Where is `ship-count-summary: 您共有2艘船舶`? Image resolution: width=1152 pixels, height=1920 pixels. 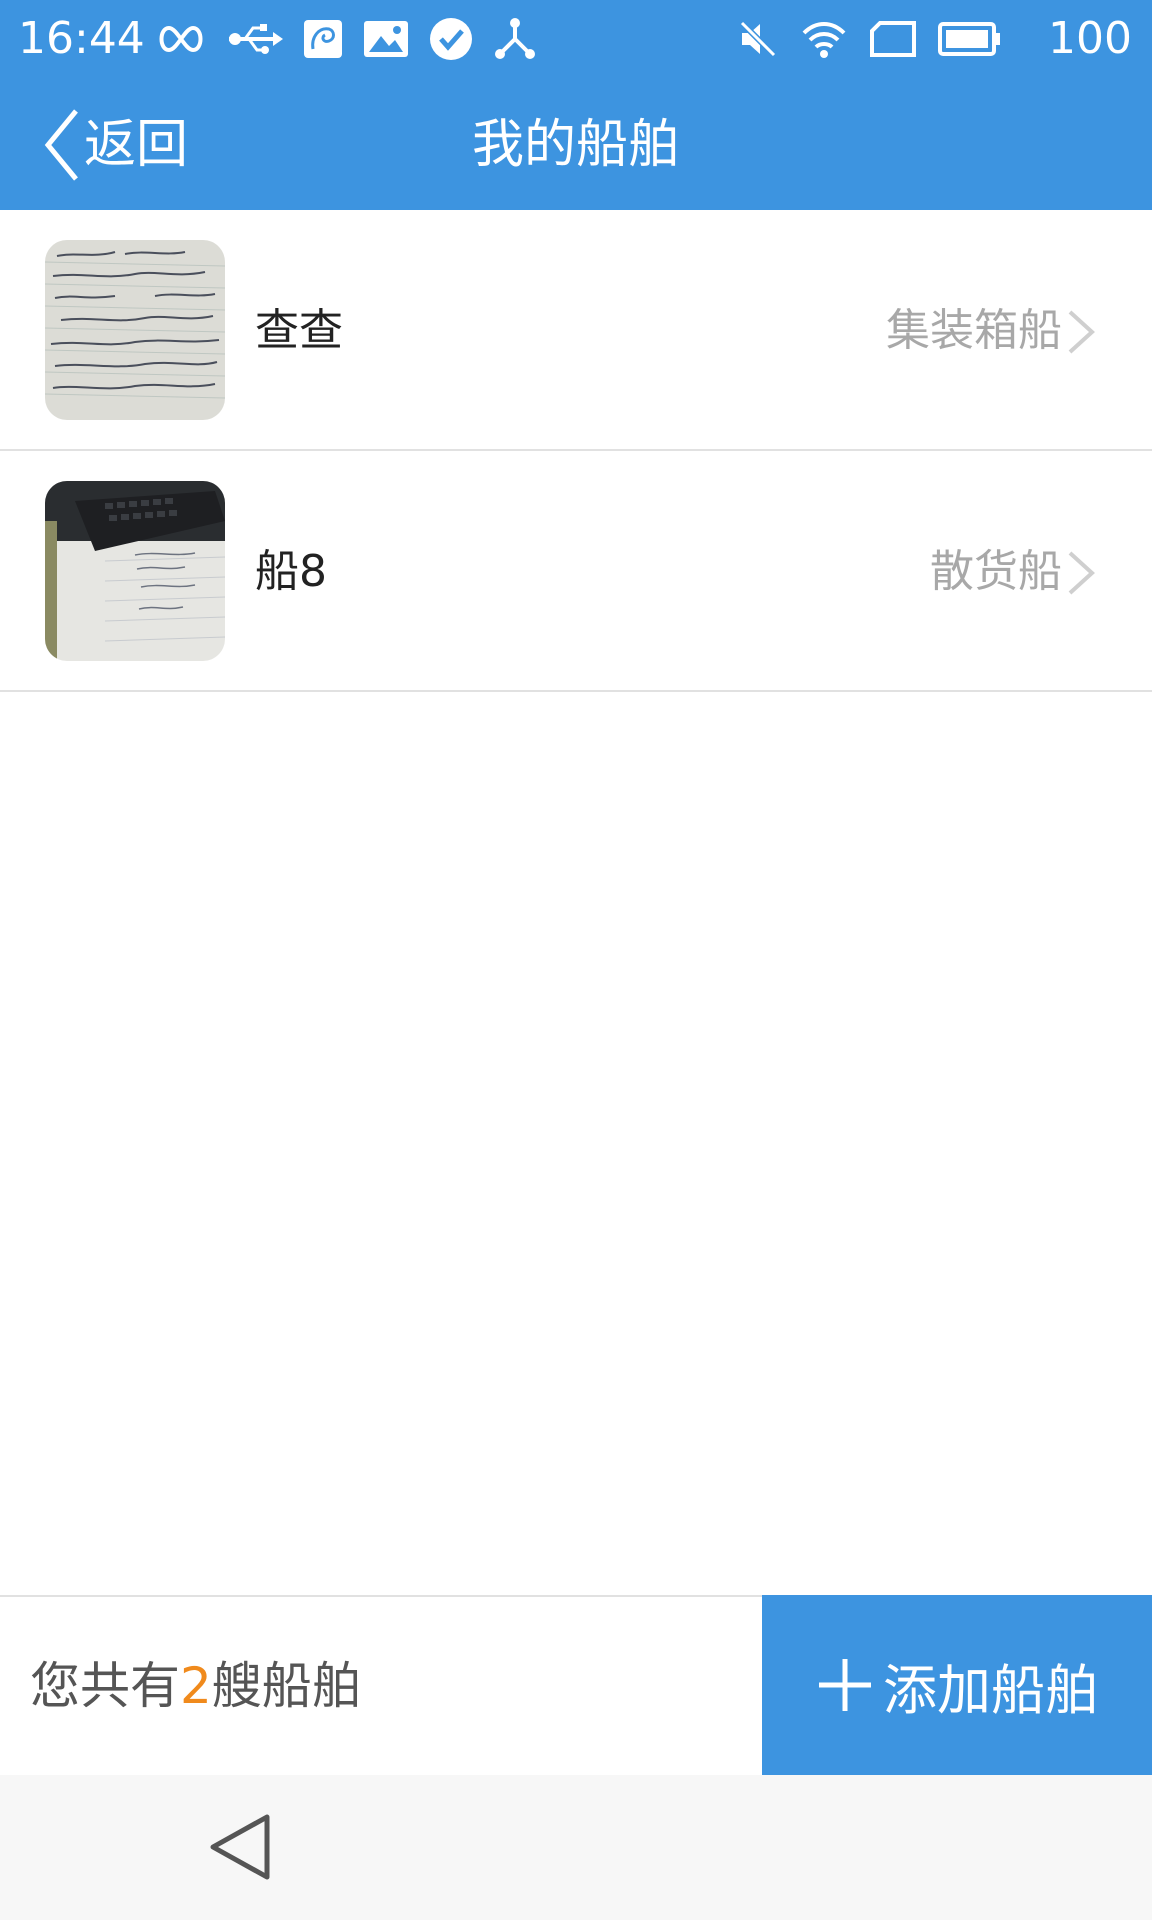
ship-count-summary: 您共有2艘船舶 is located at coordinates (196, 1686).